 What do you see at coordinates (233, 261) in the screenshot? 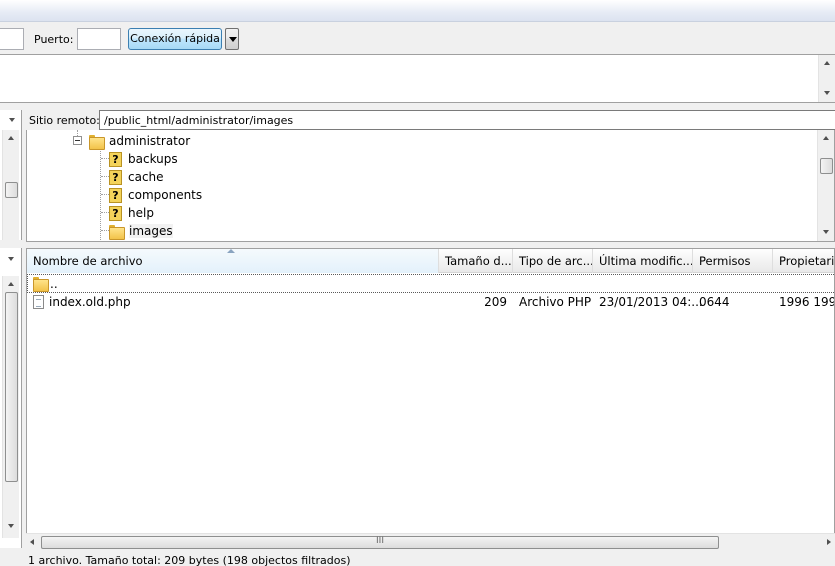
I see `column-header-name: Nombre de archivo` at bounding box center [233, 261].